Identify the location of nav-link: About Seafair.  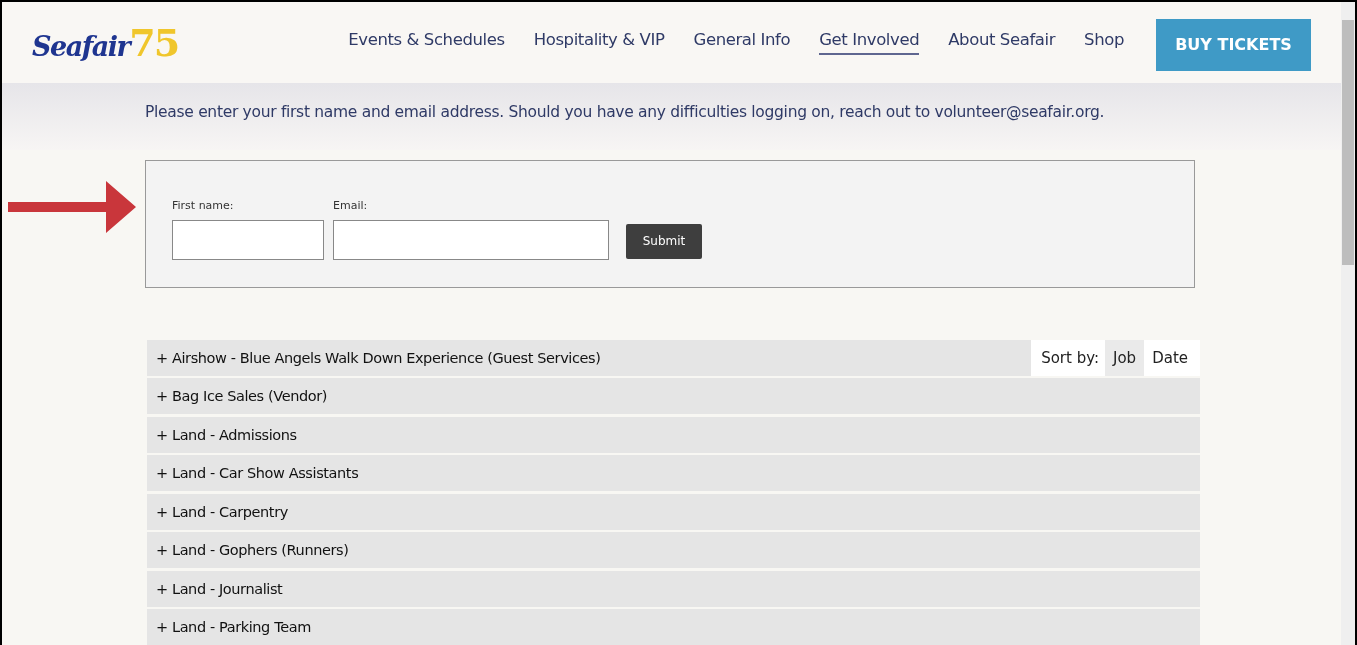
(1002, 43).